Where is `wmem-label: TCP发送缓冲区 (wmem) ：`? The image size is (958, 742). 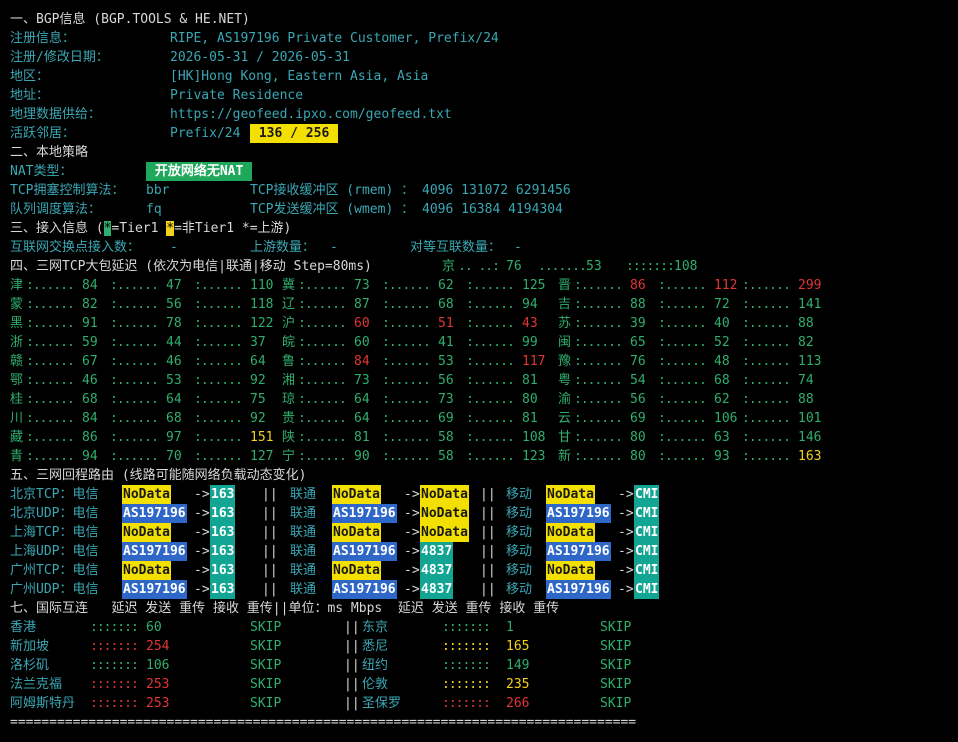
wmem-label: TCP发送缓冲区 (wmem) ： is located at coordinates (332, 209).